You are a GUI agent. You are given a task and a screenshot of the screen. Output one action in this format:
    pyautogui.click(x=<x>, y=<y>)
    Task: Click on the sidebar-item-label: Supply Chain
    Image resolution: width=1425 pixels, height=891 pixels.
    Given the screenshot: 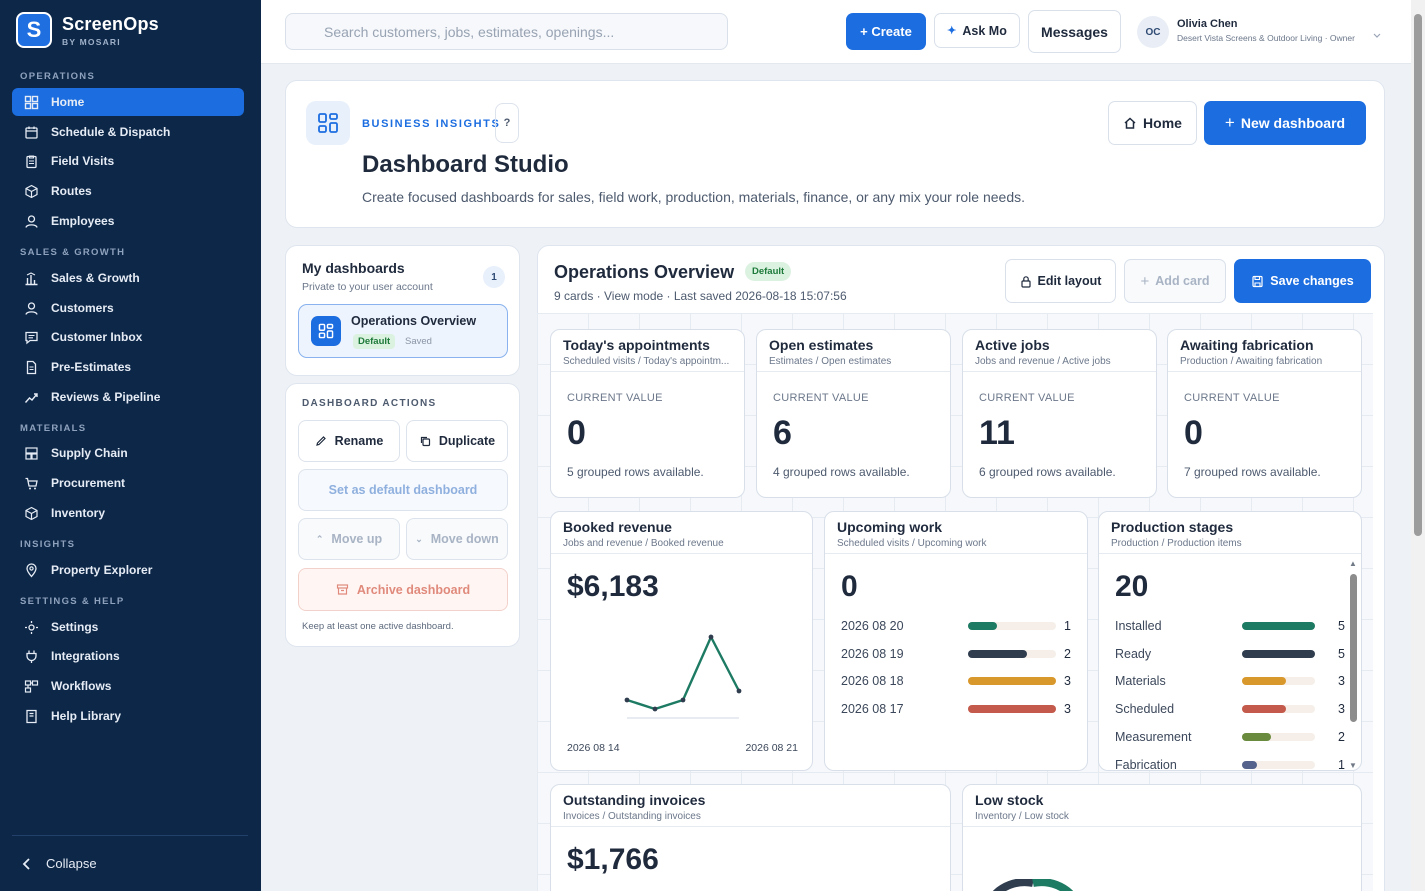 What is the action you would take?
    pyautogui.click(x=89, y=453)
    